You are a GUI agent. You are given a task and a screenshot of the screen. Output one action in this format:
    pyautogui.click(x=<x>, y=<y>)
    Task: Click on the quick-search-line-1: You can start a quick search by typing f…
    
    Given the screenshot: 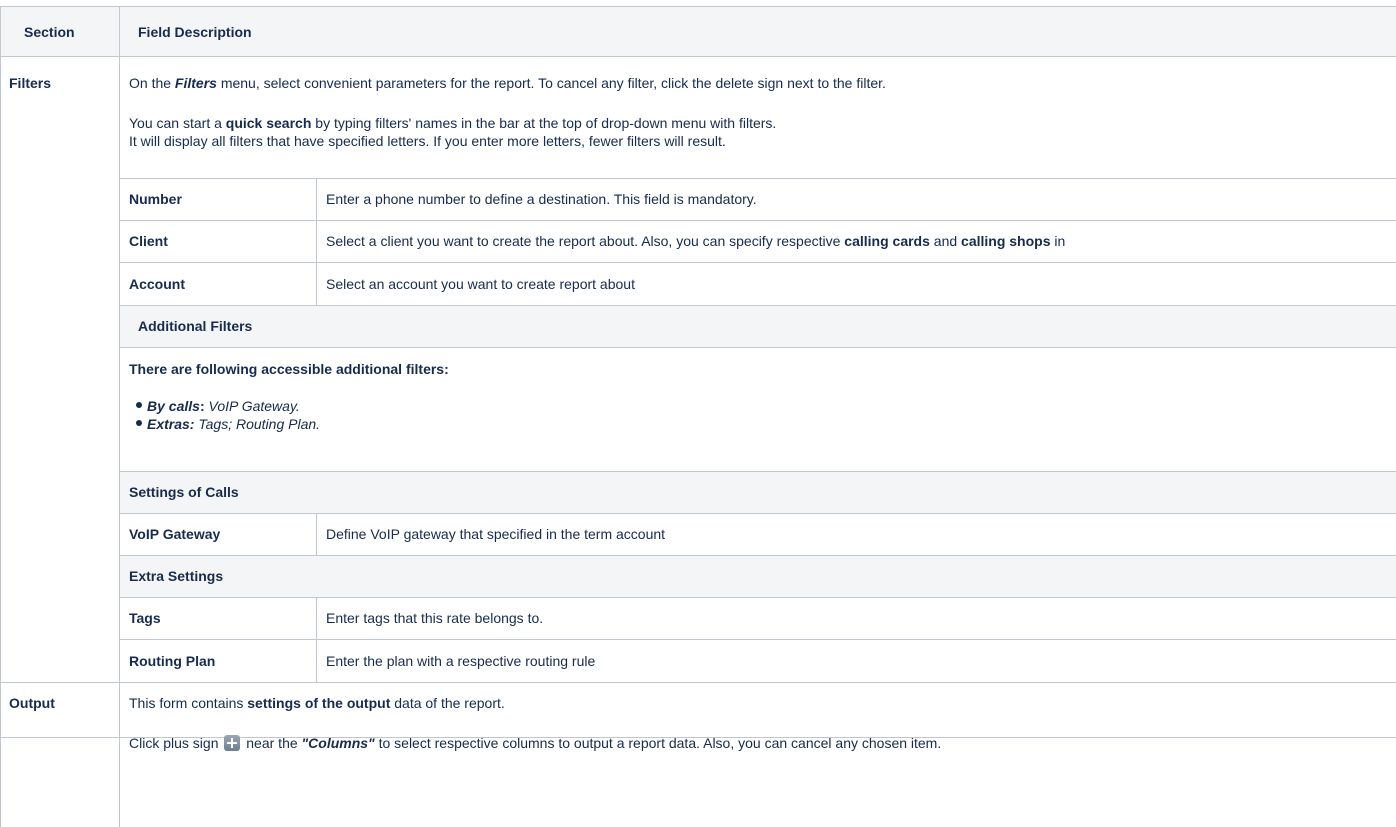 What is the action you would take?
    pyautogui.click(x=453, y=123)
    